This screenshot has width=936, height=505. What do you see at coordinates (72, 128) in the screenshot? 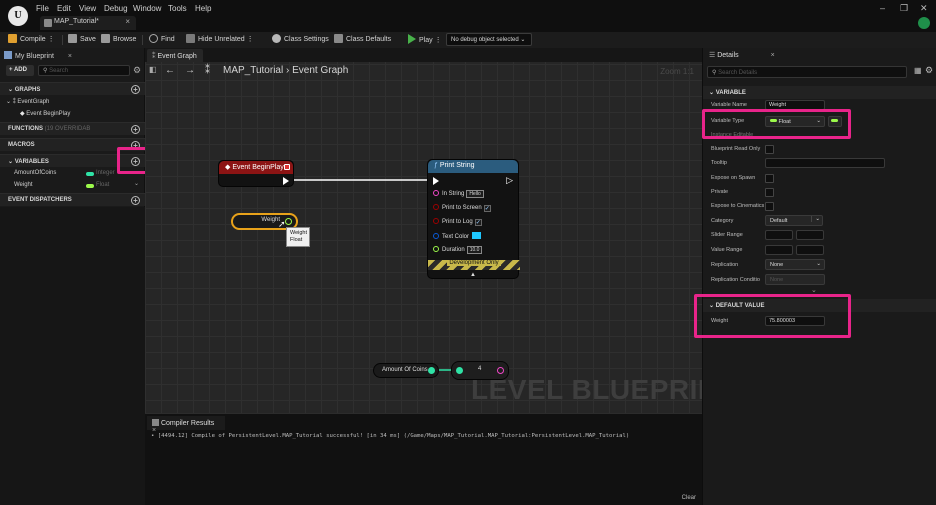
I see `functions-section-header: FUNCTIONS (19 OVERRIDAB +` at bounding box center [72, 128].